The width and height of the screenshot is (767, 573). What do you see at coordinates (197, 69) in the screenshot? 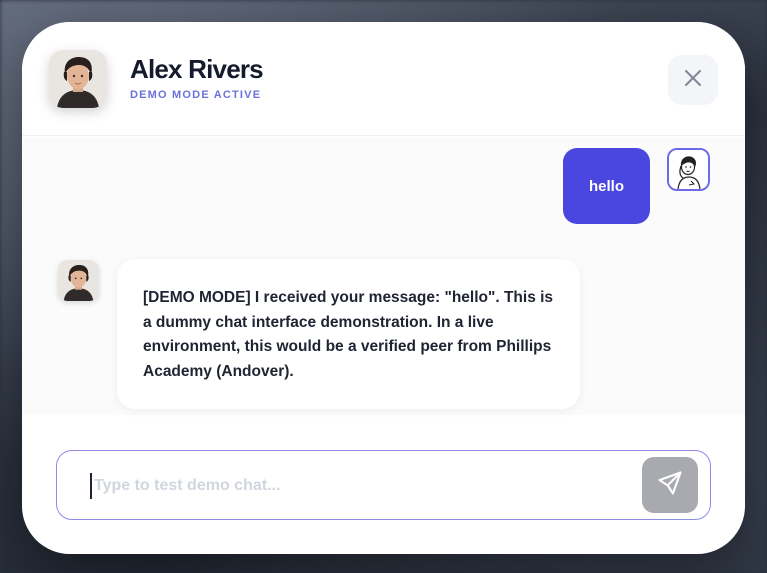
I see `contact-name: Alex Rivers` at bounding box center [197, 69].